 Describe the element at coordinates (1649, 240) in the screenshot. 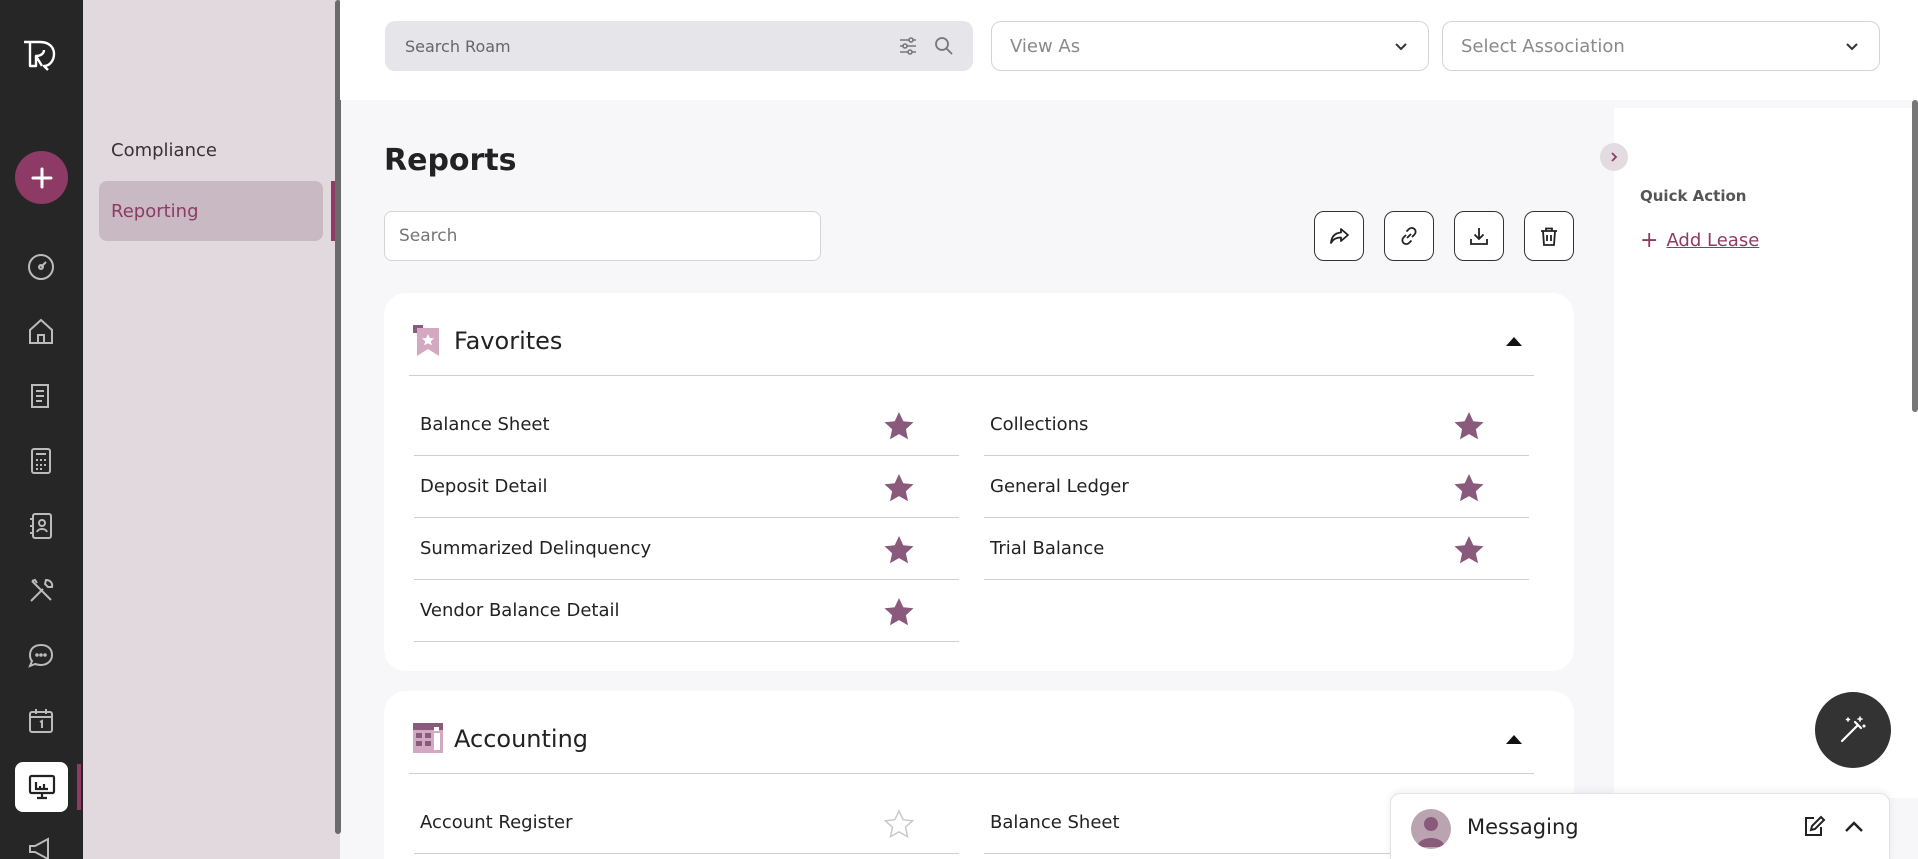

I see `plus-icon: +` at that location.